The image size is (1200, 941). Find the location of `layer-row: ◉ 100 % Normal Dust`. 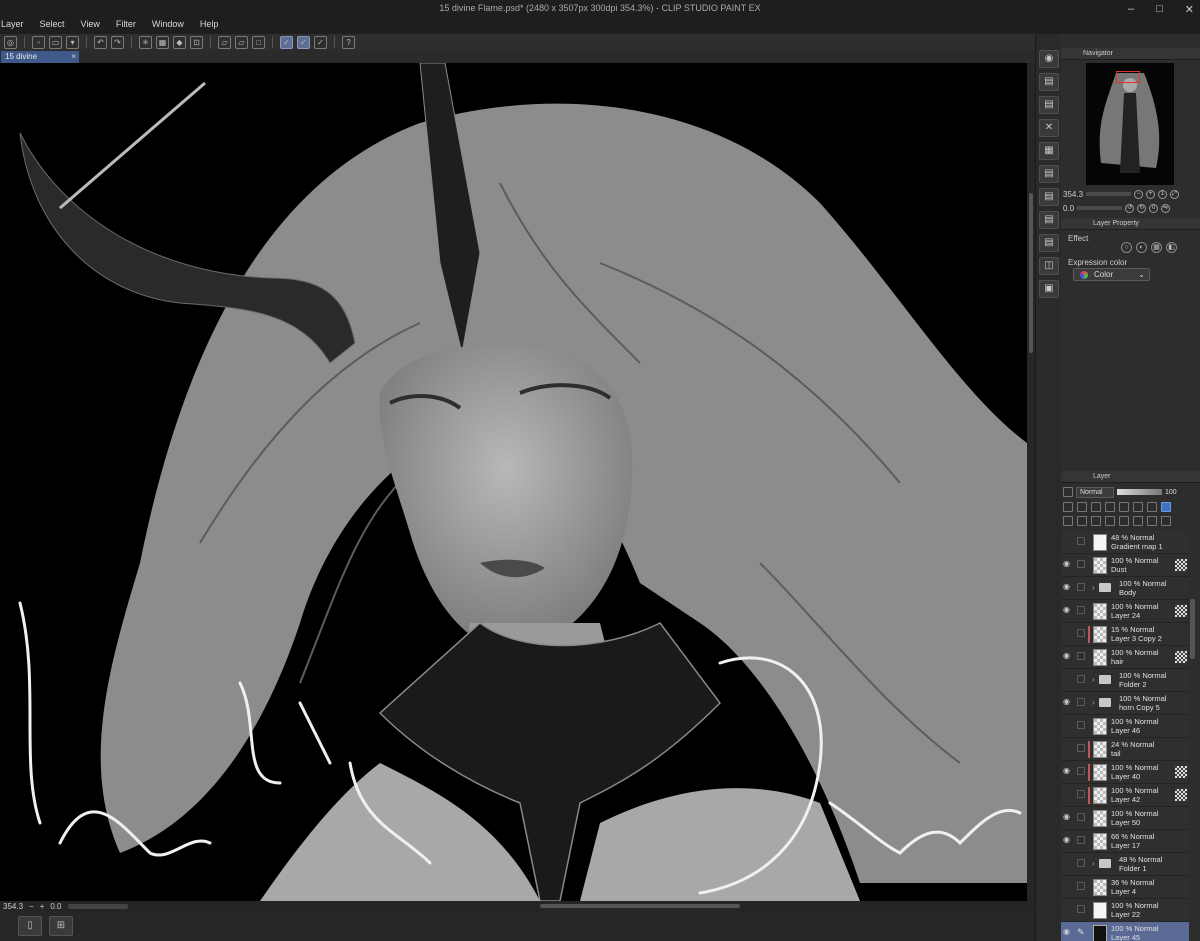

layer-row: ◉ 100 % Normal Dust is located at coordinates (1125, 565).